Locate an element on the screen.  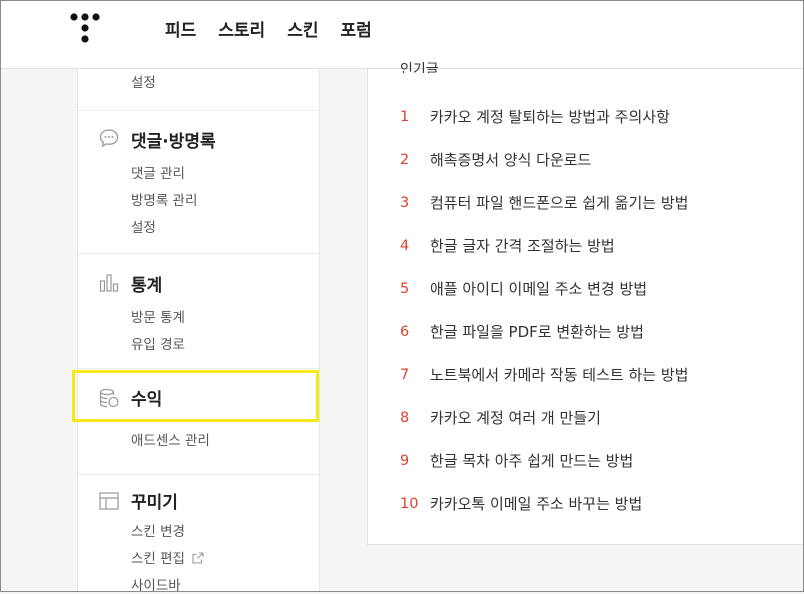
sidebar-section-stats: 통계 방문 통계 유입 경로 is located at coordinates (198, 311).